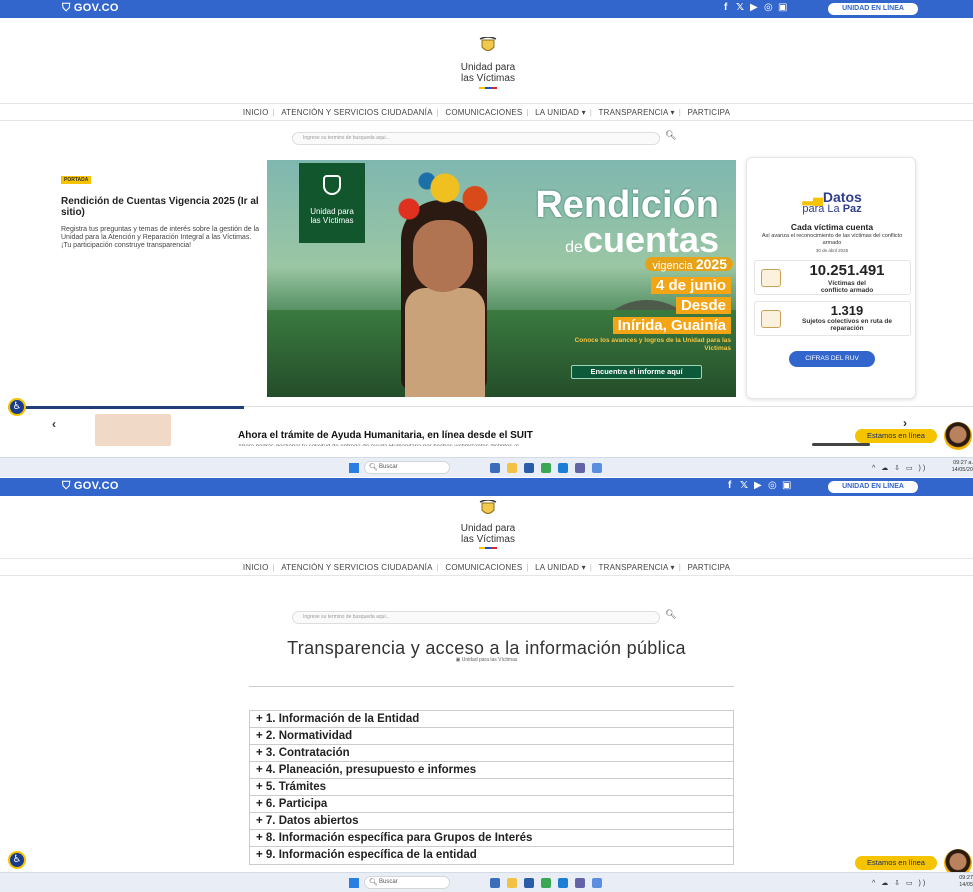 This screenshot has width=973, height=892. What do you see at coordinates (491, 770) in the screenshot?
I see `accordion-item-planeacion: + 4. Planeación, presupuesto e informes` at bounding box center [491, 770].